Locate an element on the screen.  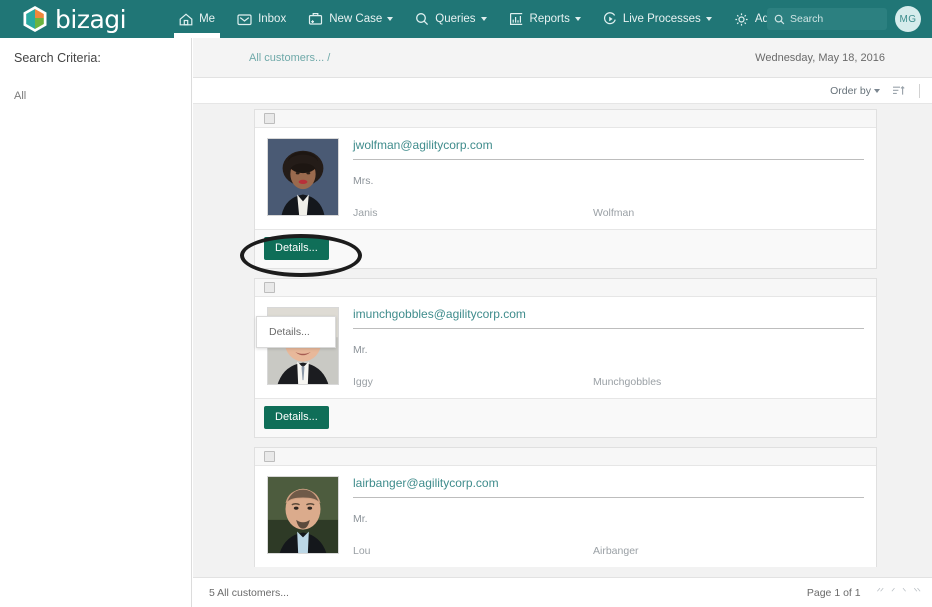
sidebar-item-all: All is located at coordinates (102, 96).